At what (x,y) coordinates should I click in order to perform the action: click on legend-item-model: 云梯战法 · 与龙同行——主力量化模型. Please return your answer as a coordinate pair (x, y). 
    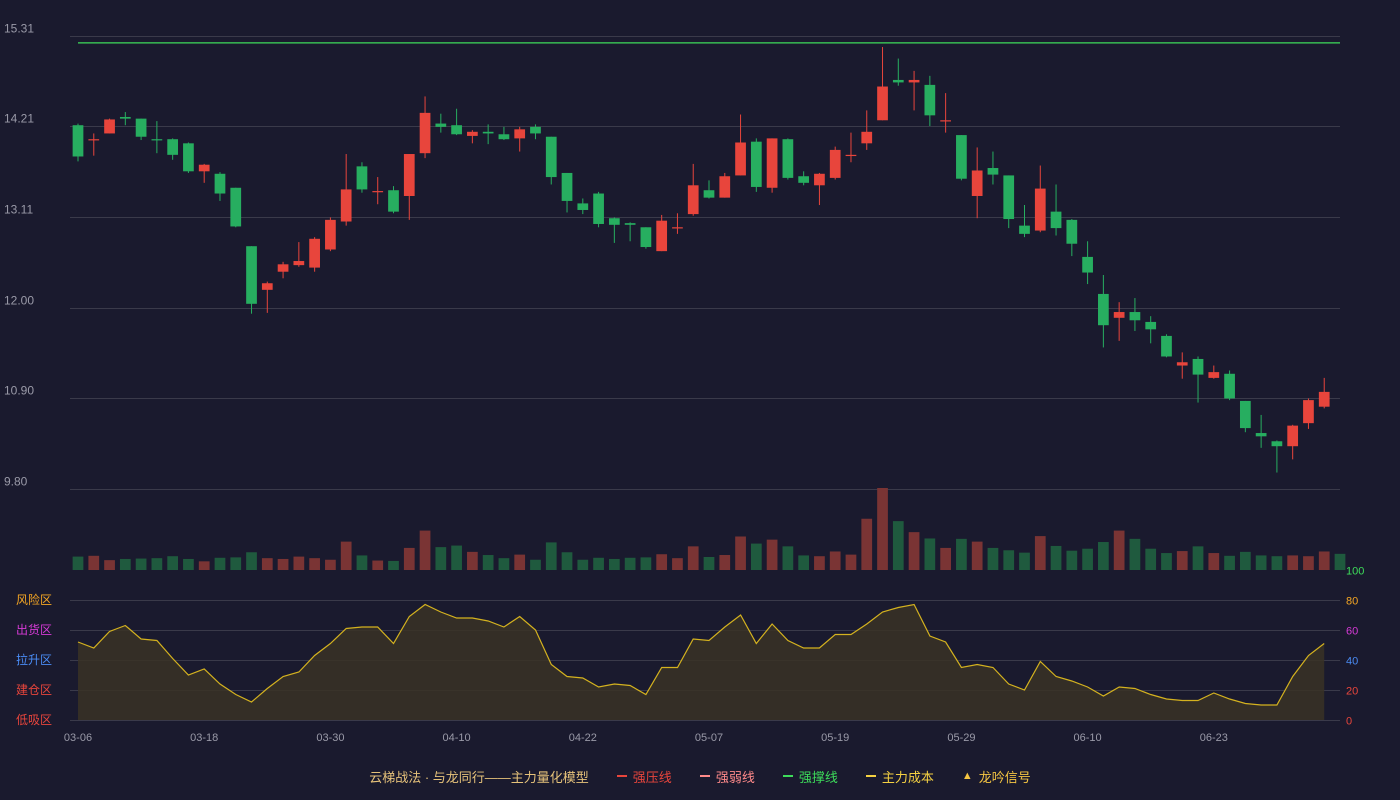
    Looking at the image, I should click on (479, 776).